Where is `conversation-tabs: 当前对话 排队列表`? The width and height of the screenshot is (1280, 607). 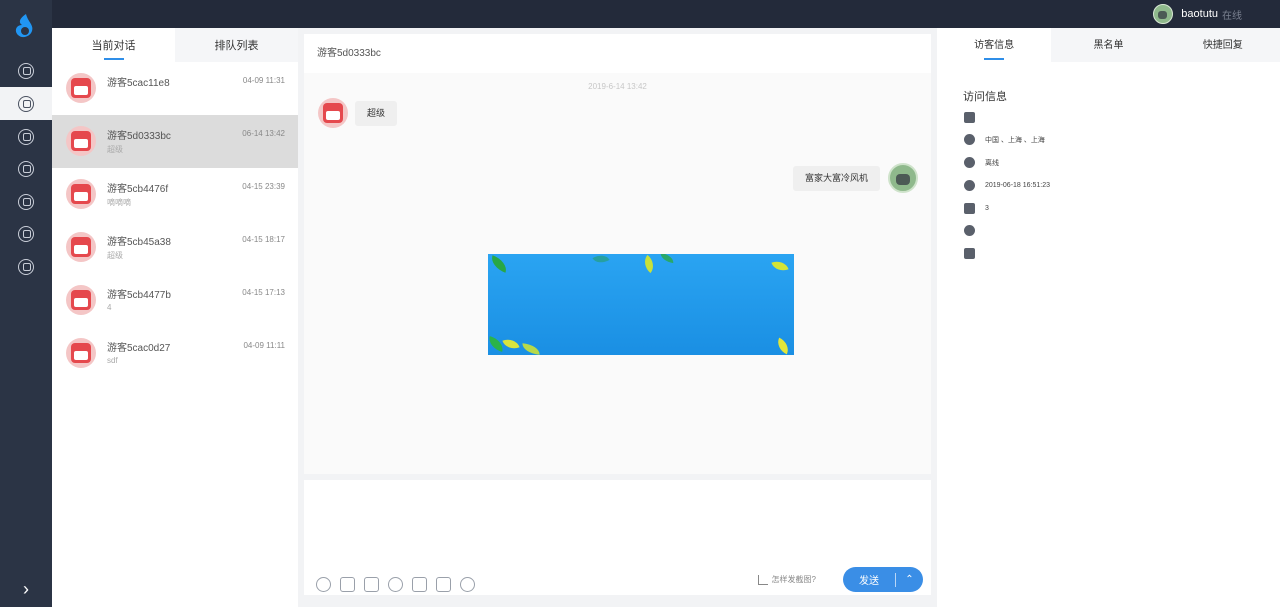
conversation-tabs: 当前对话 排队列表 is located at coordinates (175, 45).